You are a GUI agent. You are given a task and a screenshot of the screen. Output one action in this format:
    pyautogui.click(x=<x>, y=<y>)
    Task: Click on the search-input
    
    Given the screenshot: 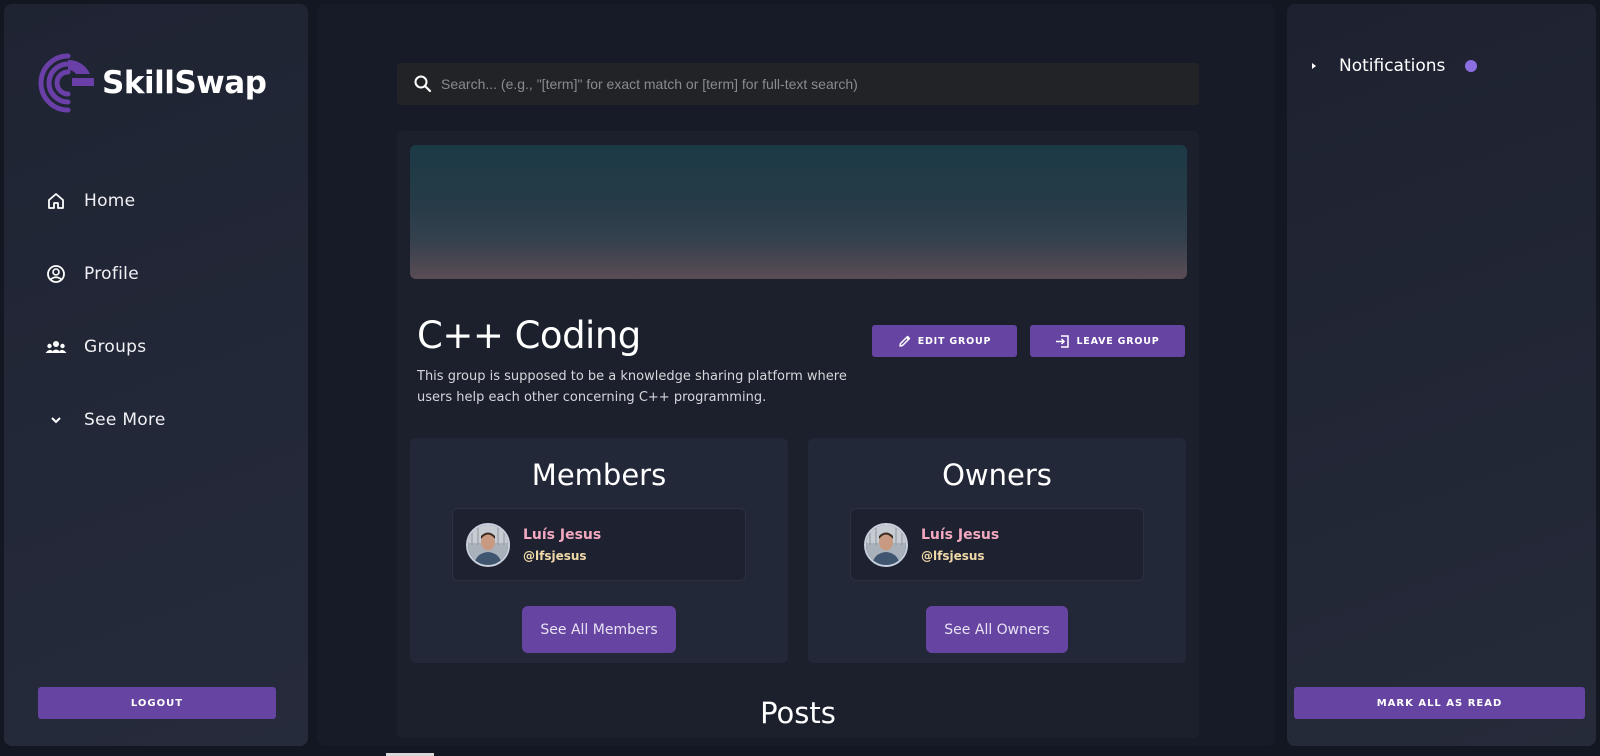 What is the action you would take?
    pyautogui.click(x=811, y=84)
    